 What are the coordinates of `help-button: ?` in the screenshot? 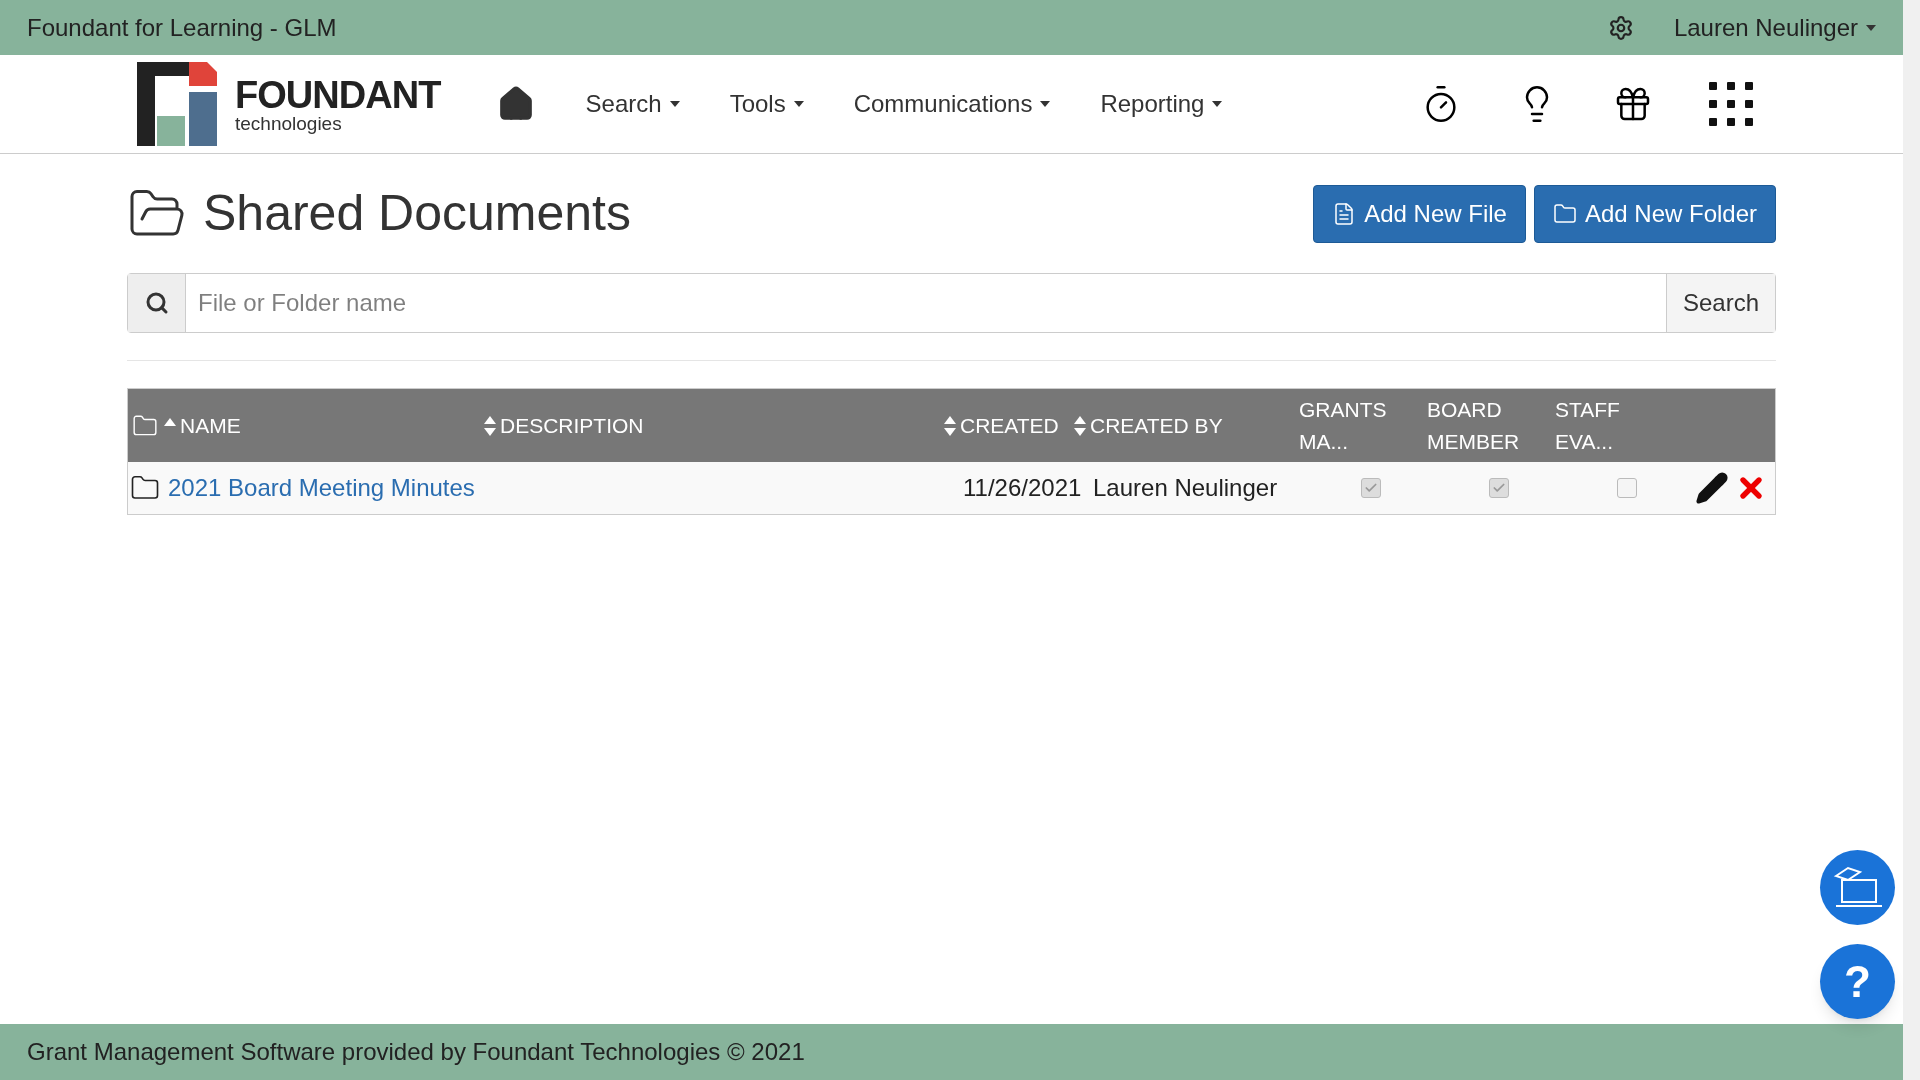 It's located at (1857, 981).